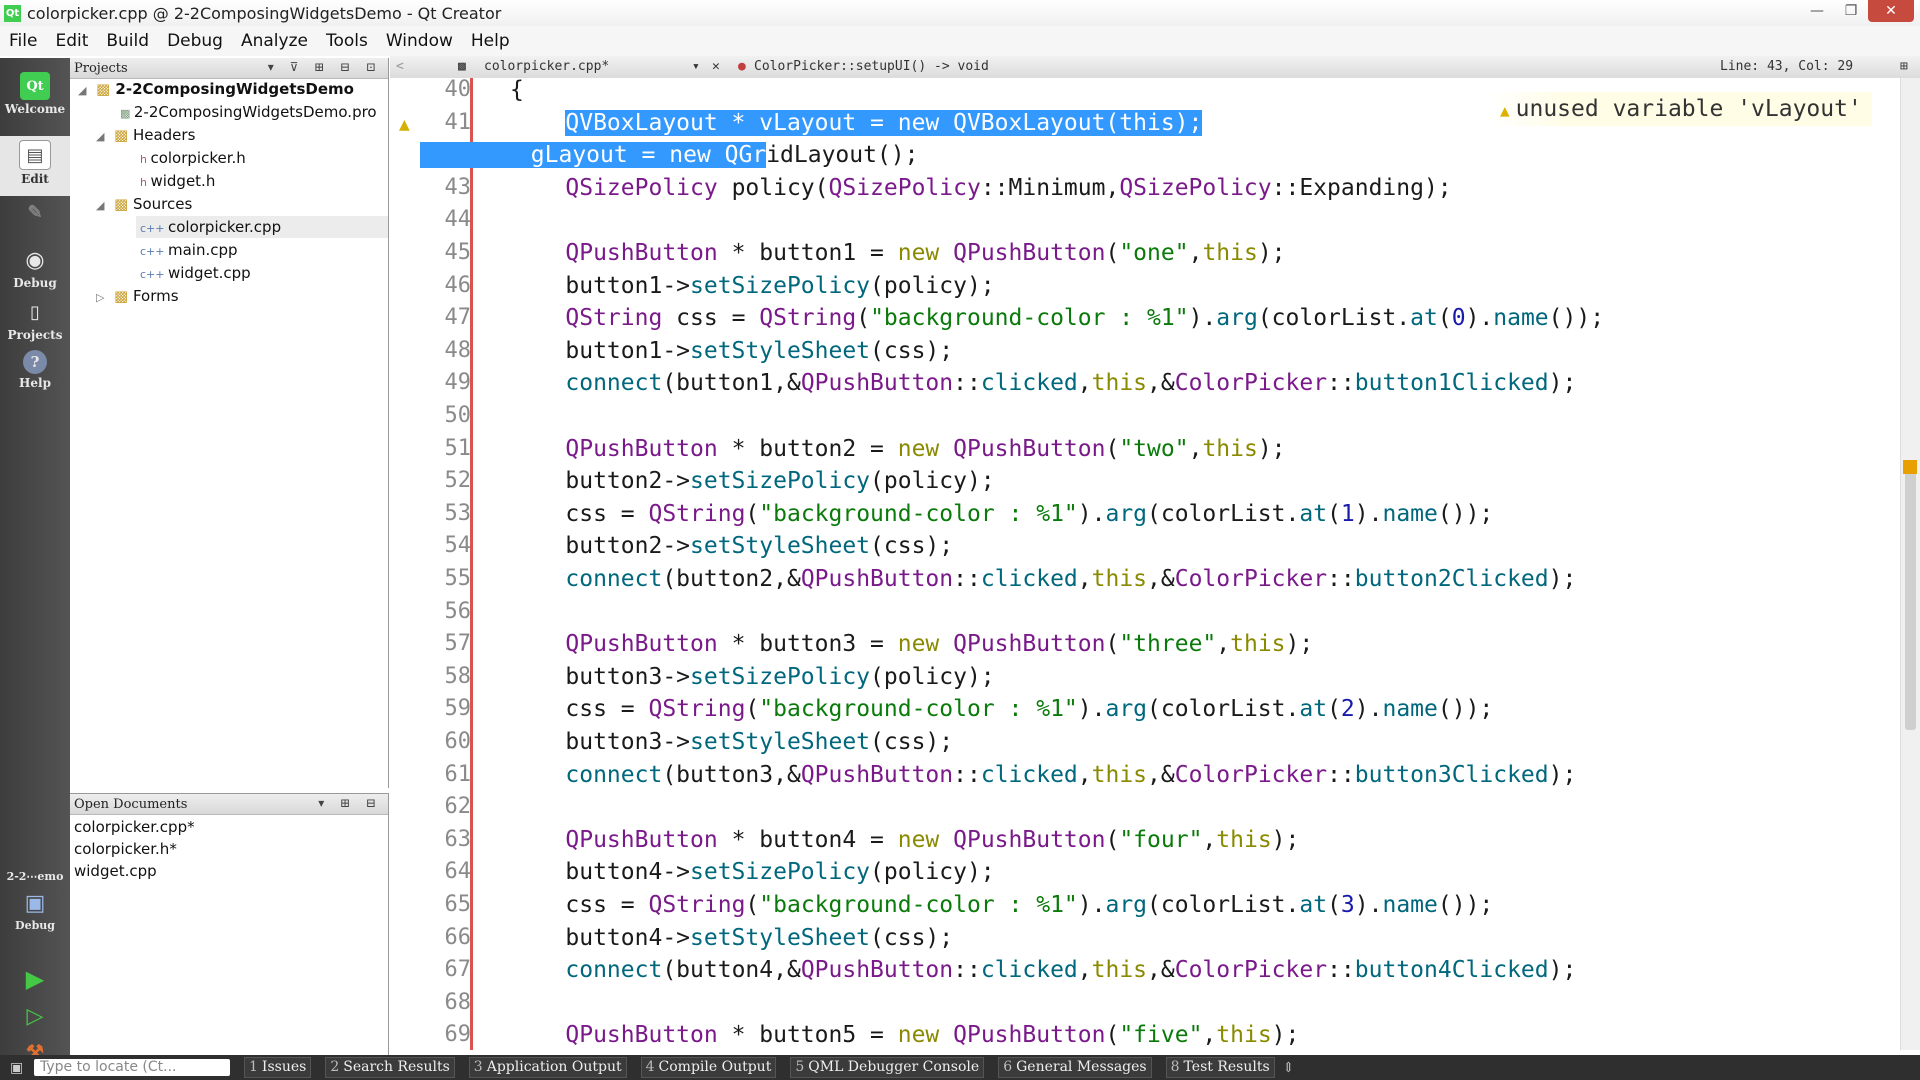 This screenshot has width=1920, height=1080. What do you see at coordinates (115, 871) in the screenshot?
I see `open-doc-item: widget.cpp` at bounding box center [115, 871].